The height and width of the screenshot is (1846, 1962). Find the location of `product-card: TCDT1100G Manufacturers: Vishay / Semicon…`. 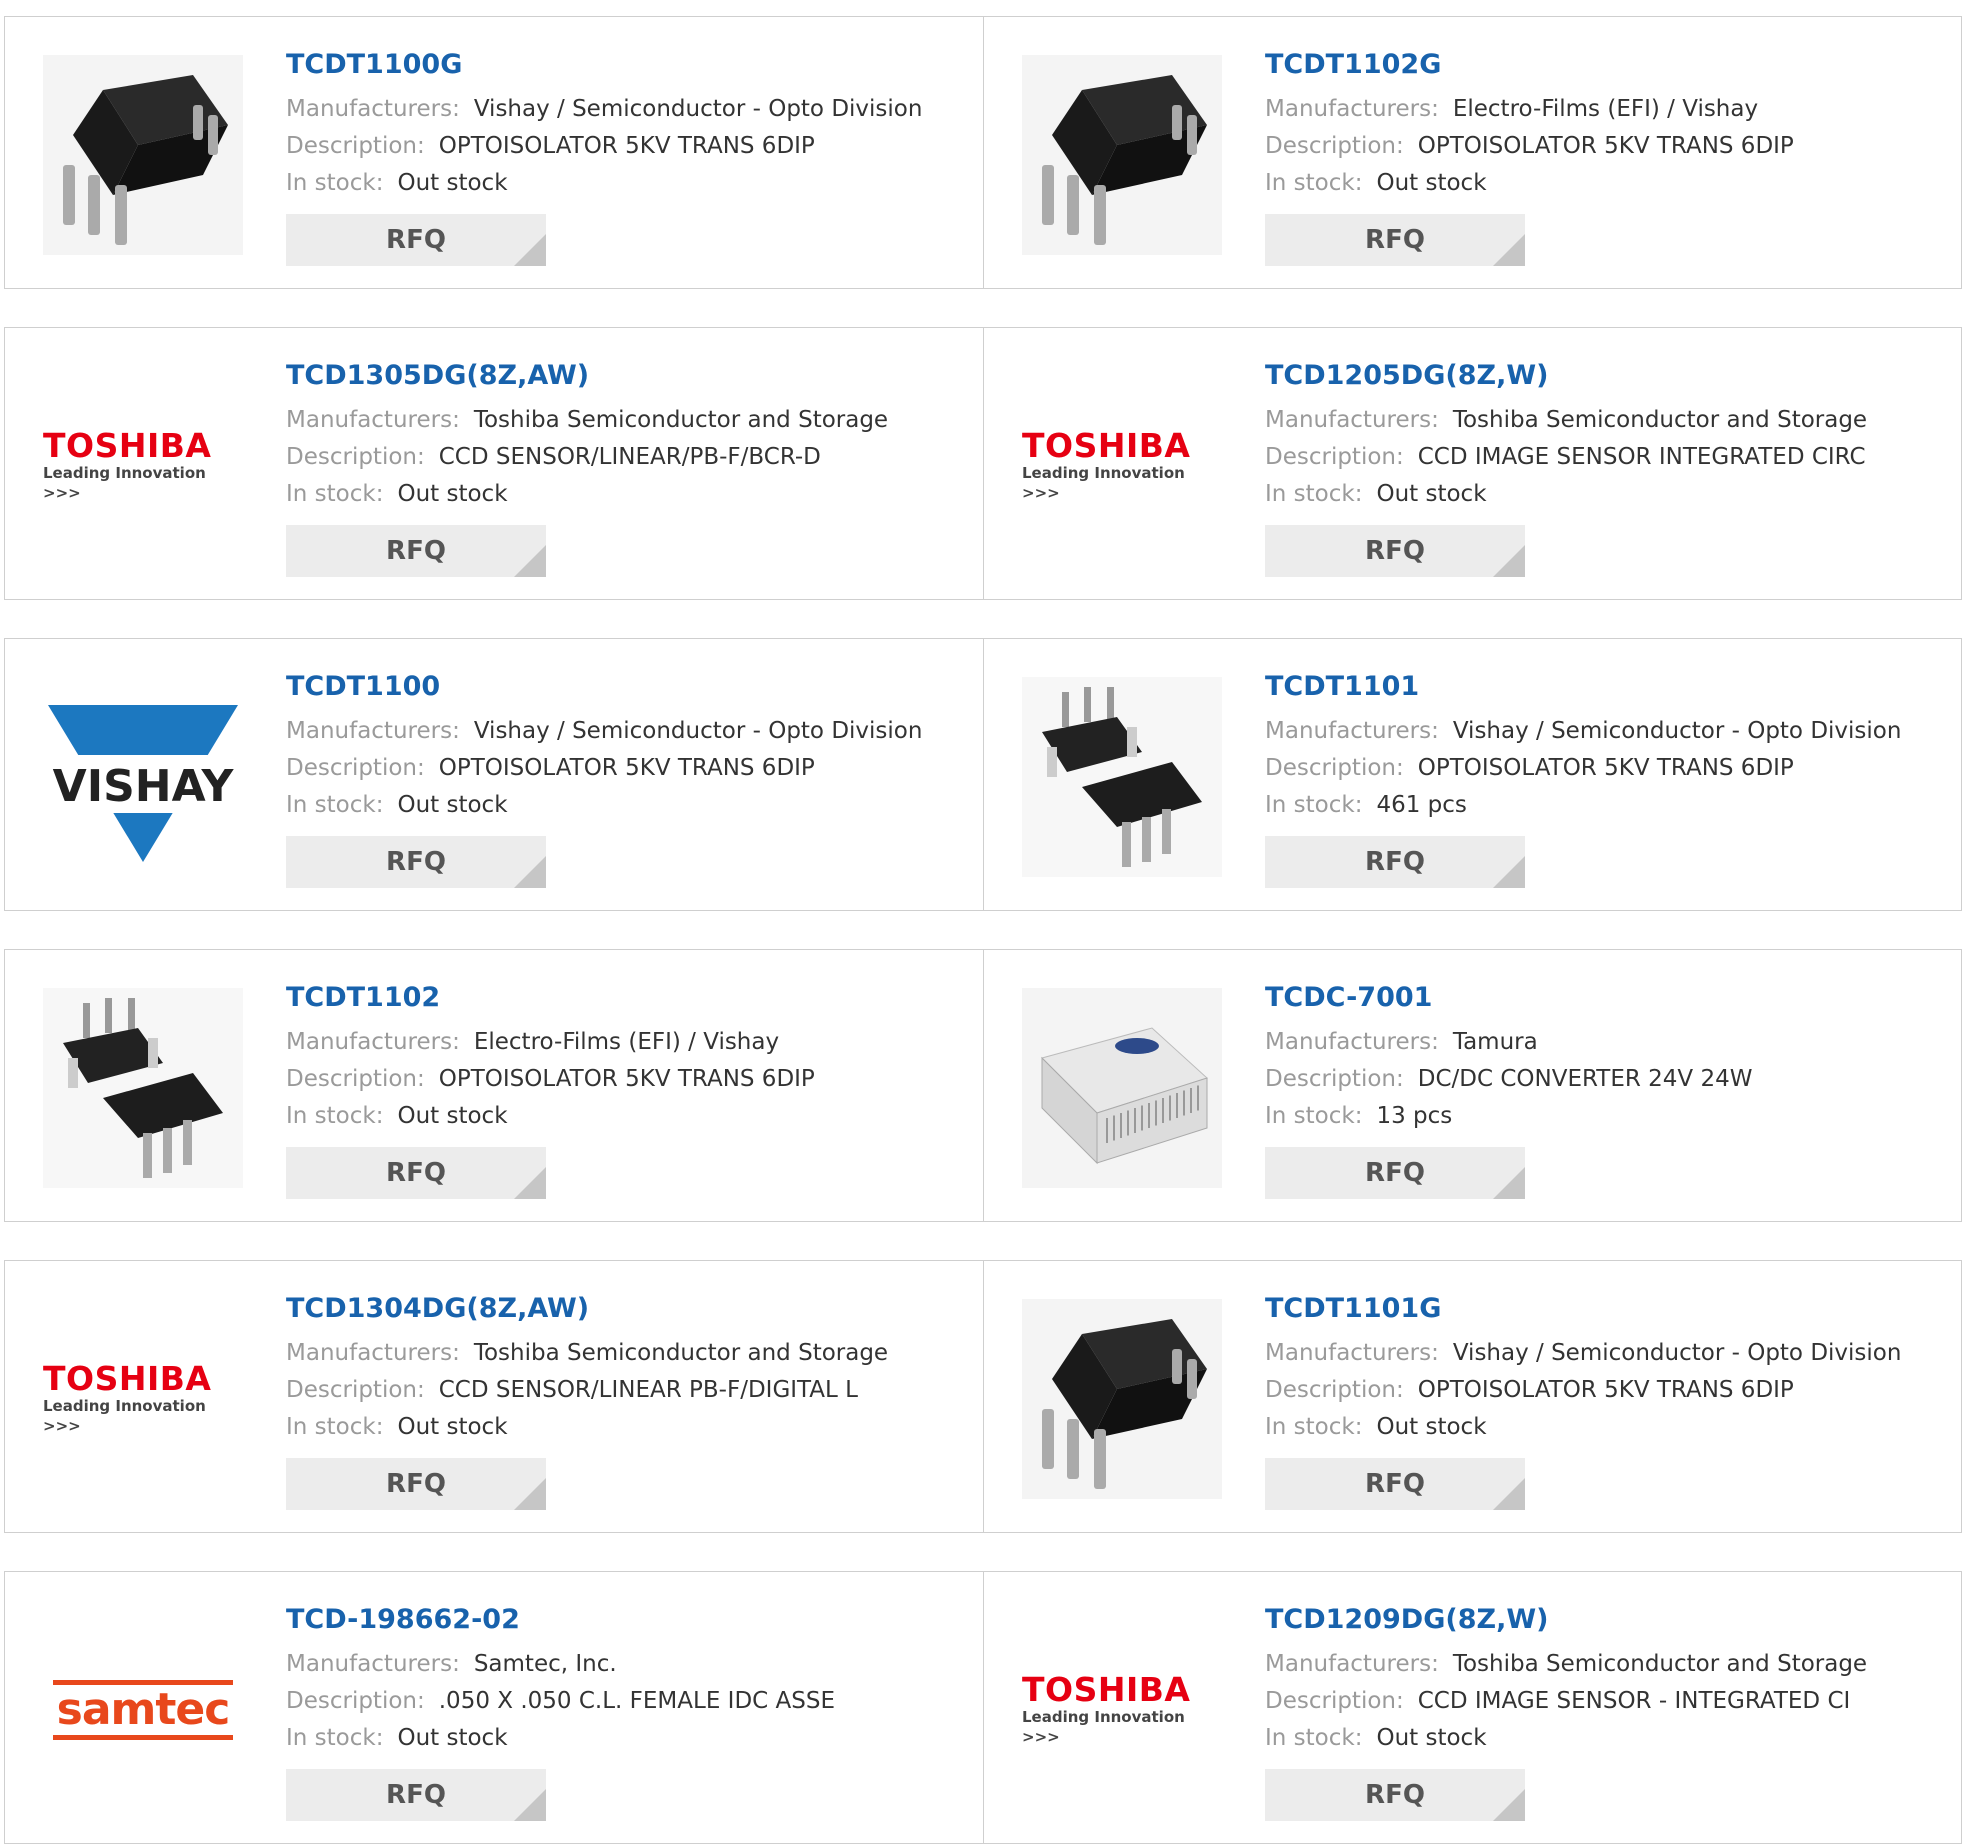

product-card: TCDT1100G Manufacturers: Vishay / Semicon… is located at coordinates (494, 152).